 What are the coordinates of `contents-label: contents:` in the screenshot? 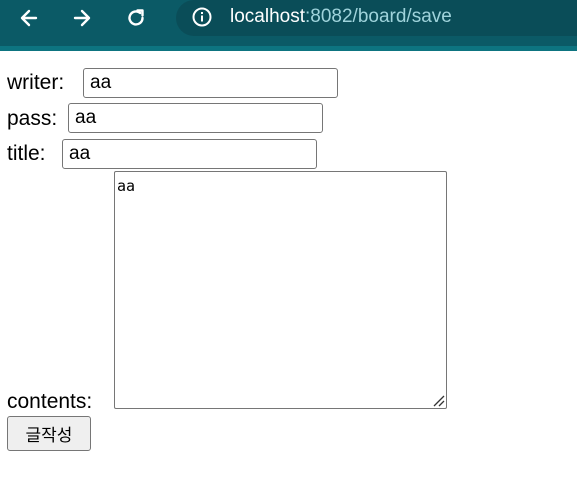 It's located at (50, 401).